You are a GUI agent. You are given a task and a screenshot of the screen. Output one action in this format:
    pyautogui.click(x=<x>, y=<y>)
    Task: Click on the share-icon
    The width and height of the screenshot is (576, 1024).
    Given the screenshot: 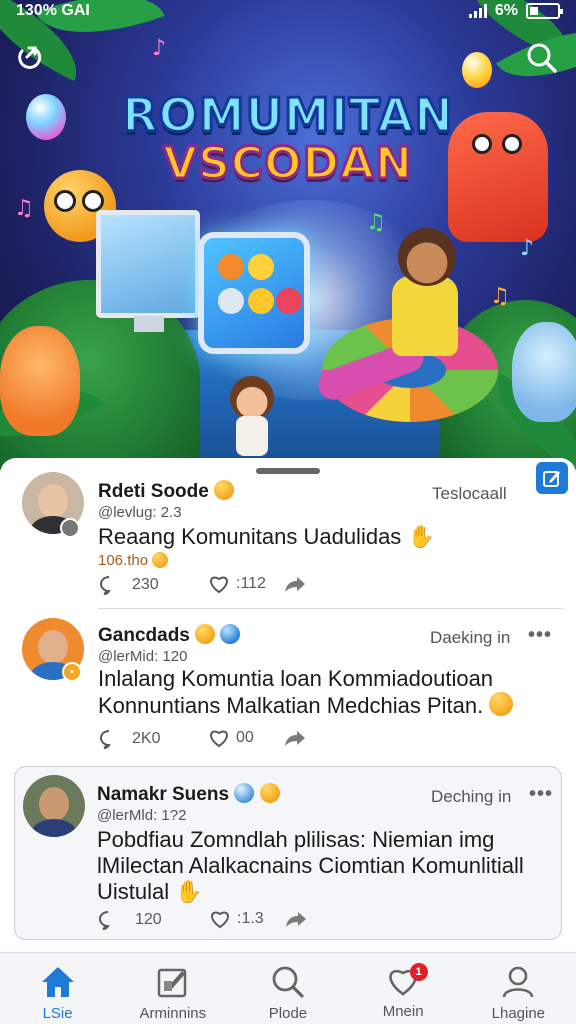 What is the action you would take?
    pyautogui.click(x=295, y=738)
    